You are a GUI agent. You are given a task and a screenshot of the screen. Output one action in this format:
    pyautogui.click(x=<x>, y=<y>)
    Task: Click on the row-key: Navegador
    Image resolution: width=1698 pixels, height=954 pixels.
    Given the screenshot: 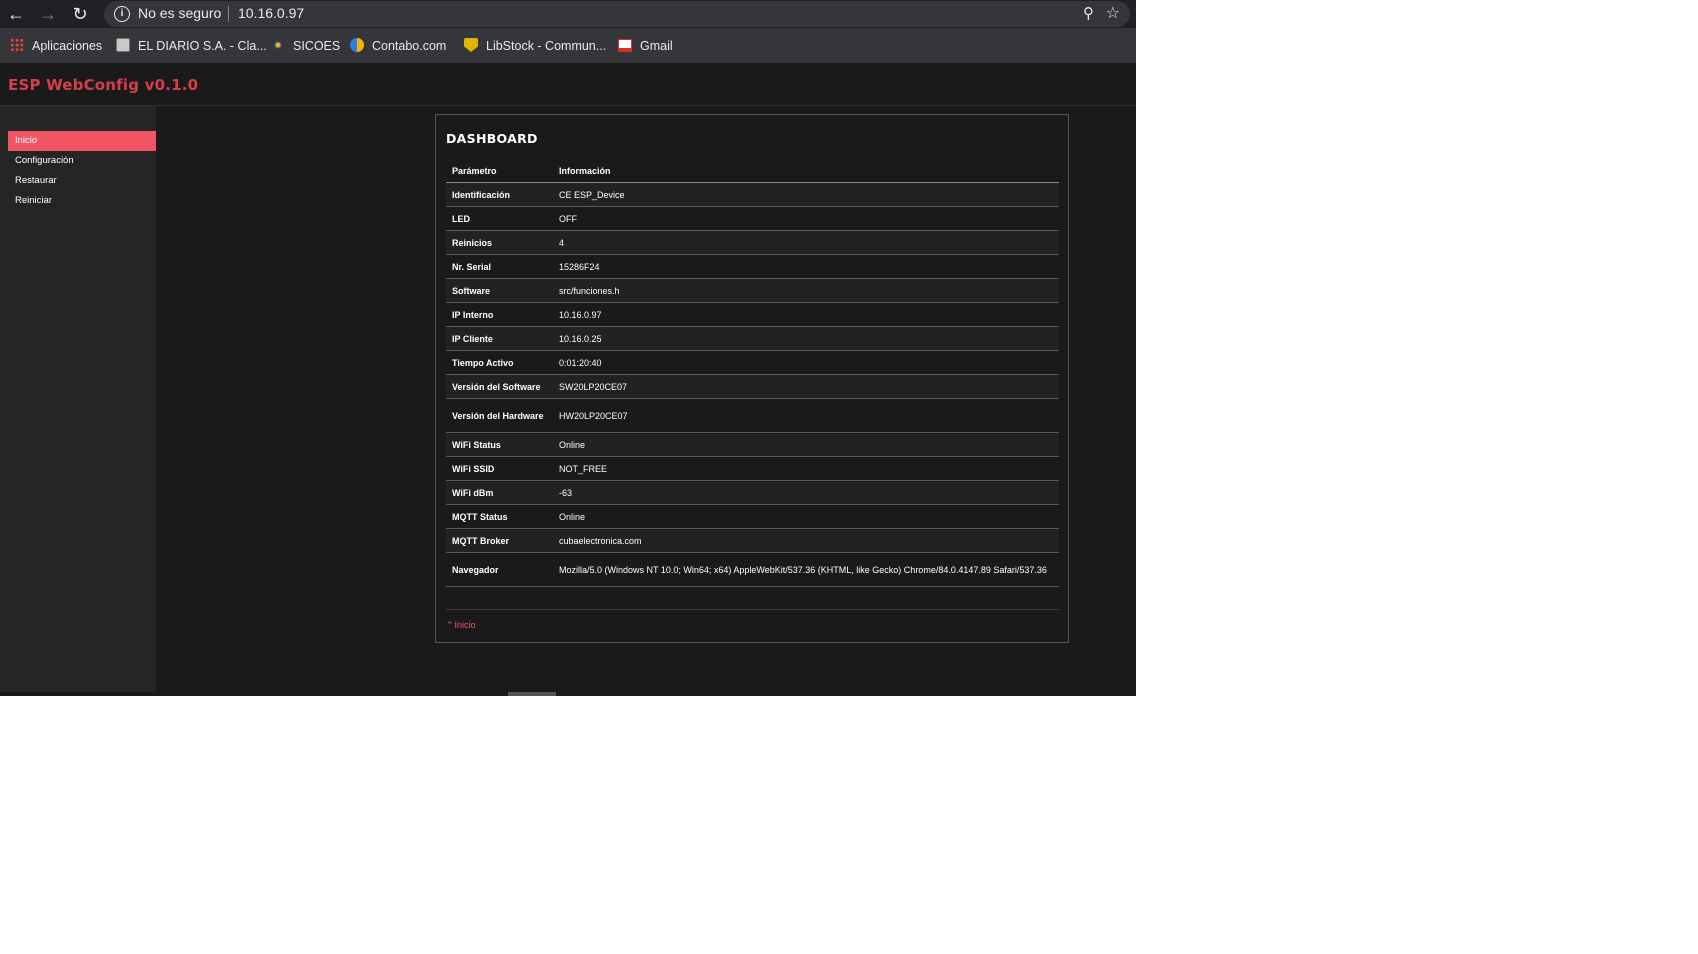 What is the action you would take?
    pyautogui.click(x=499, y=569)
    